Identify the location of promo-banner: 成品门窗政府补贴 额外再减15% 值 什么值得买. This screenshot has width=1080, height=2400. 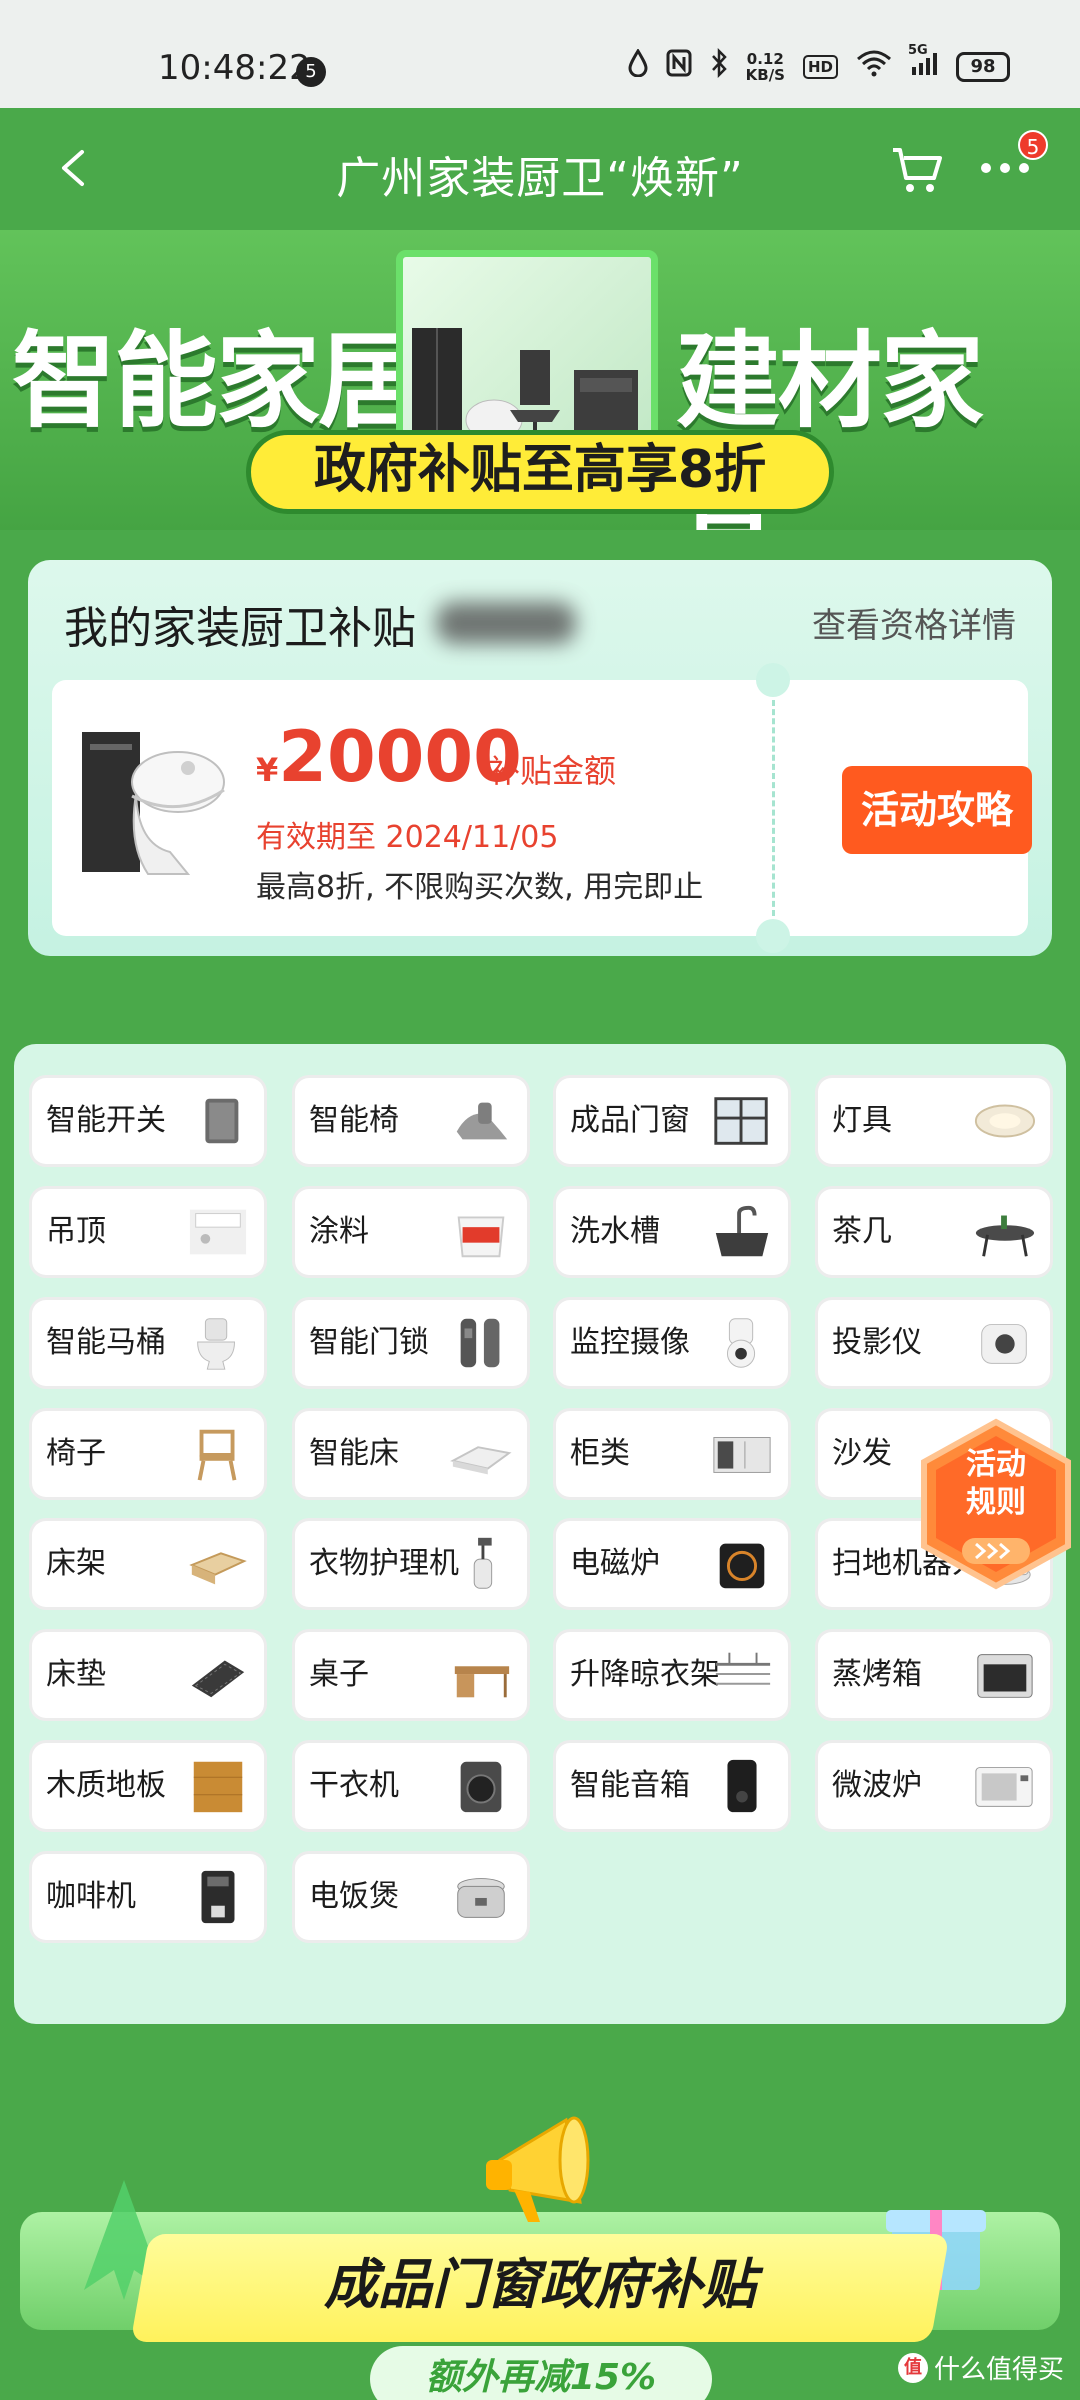
(540, 2230).